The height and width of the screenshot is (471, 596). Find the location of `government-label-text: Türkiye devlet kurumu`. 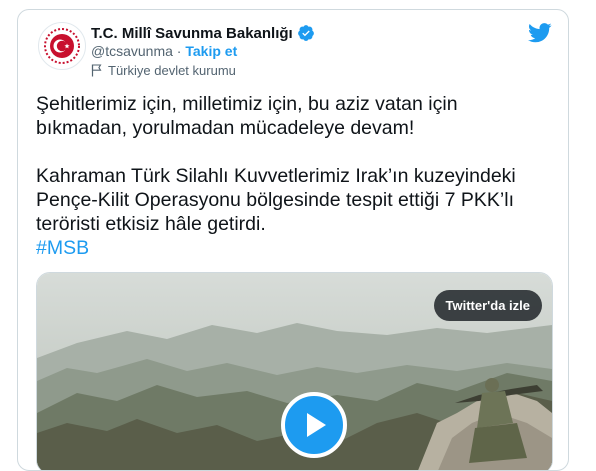

government-label-text: Türkiye devlet kurumu is located at coordinates (172, 70).